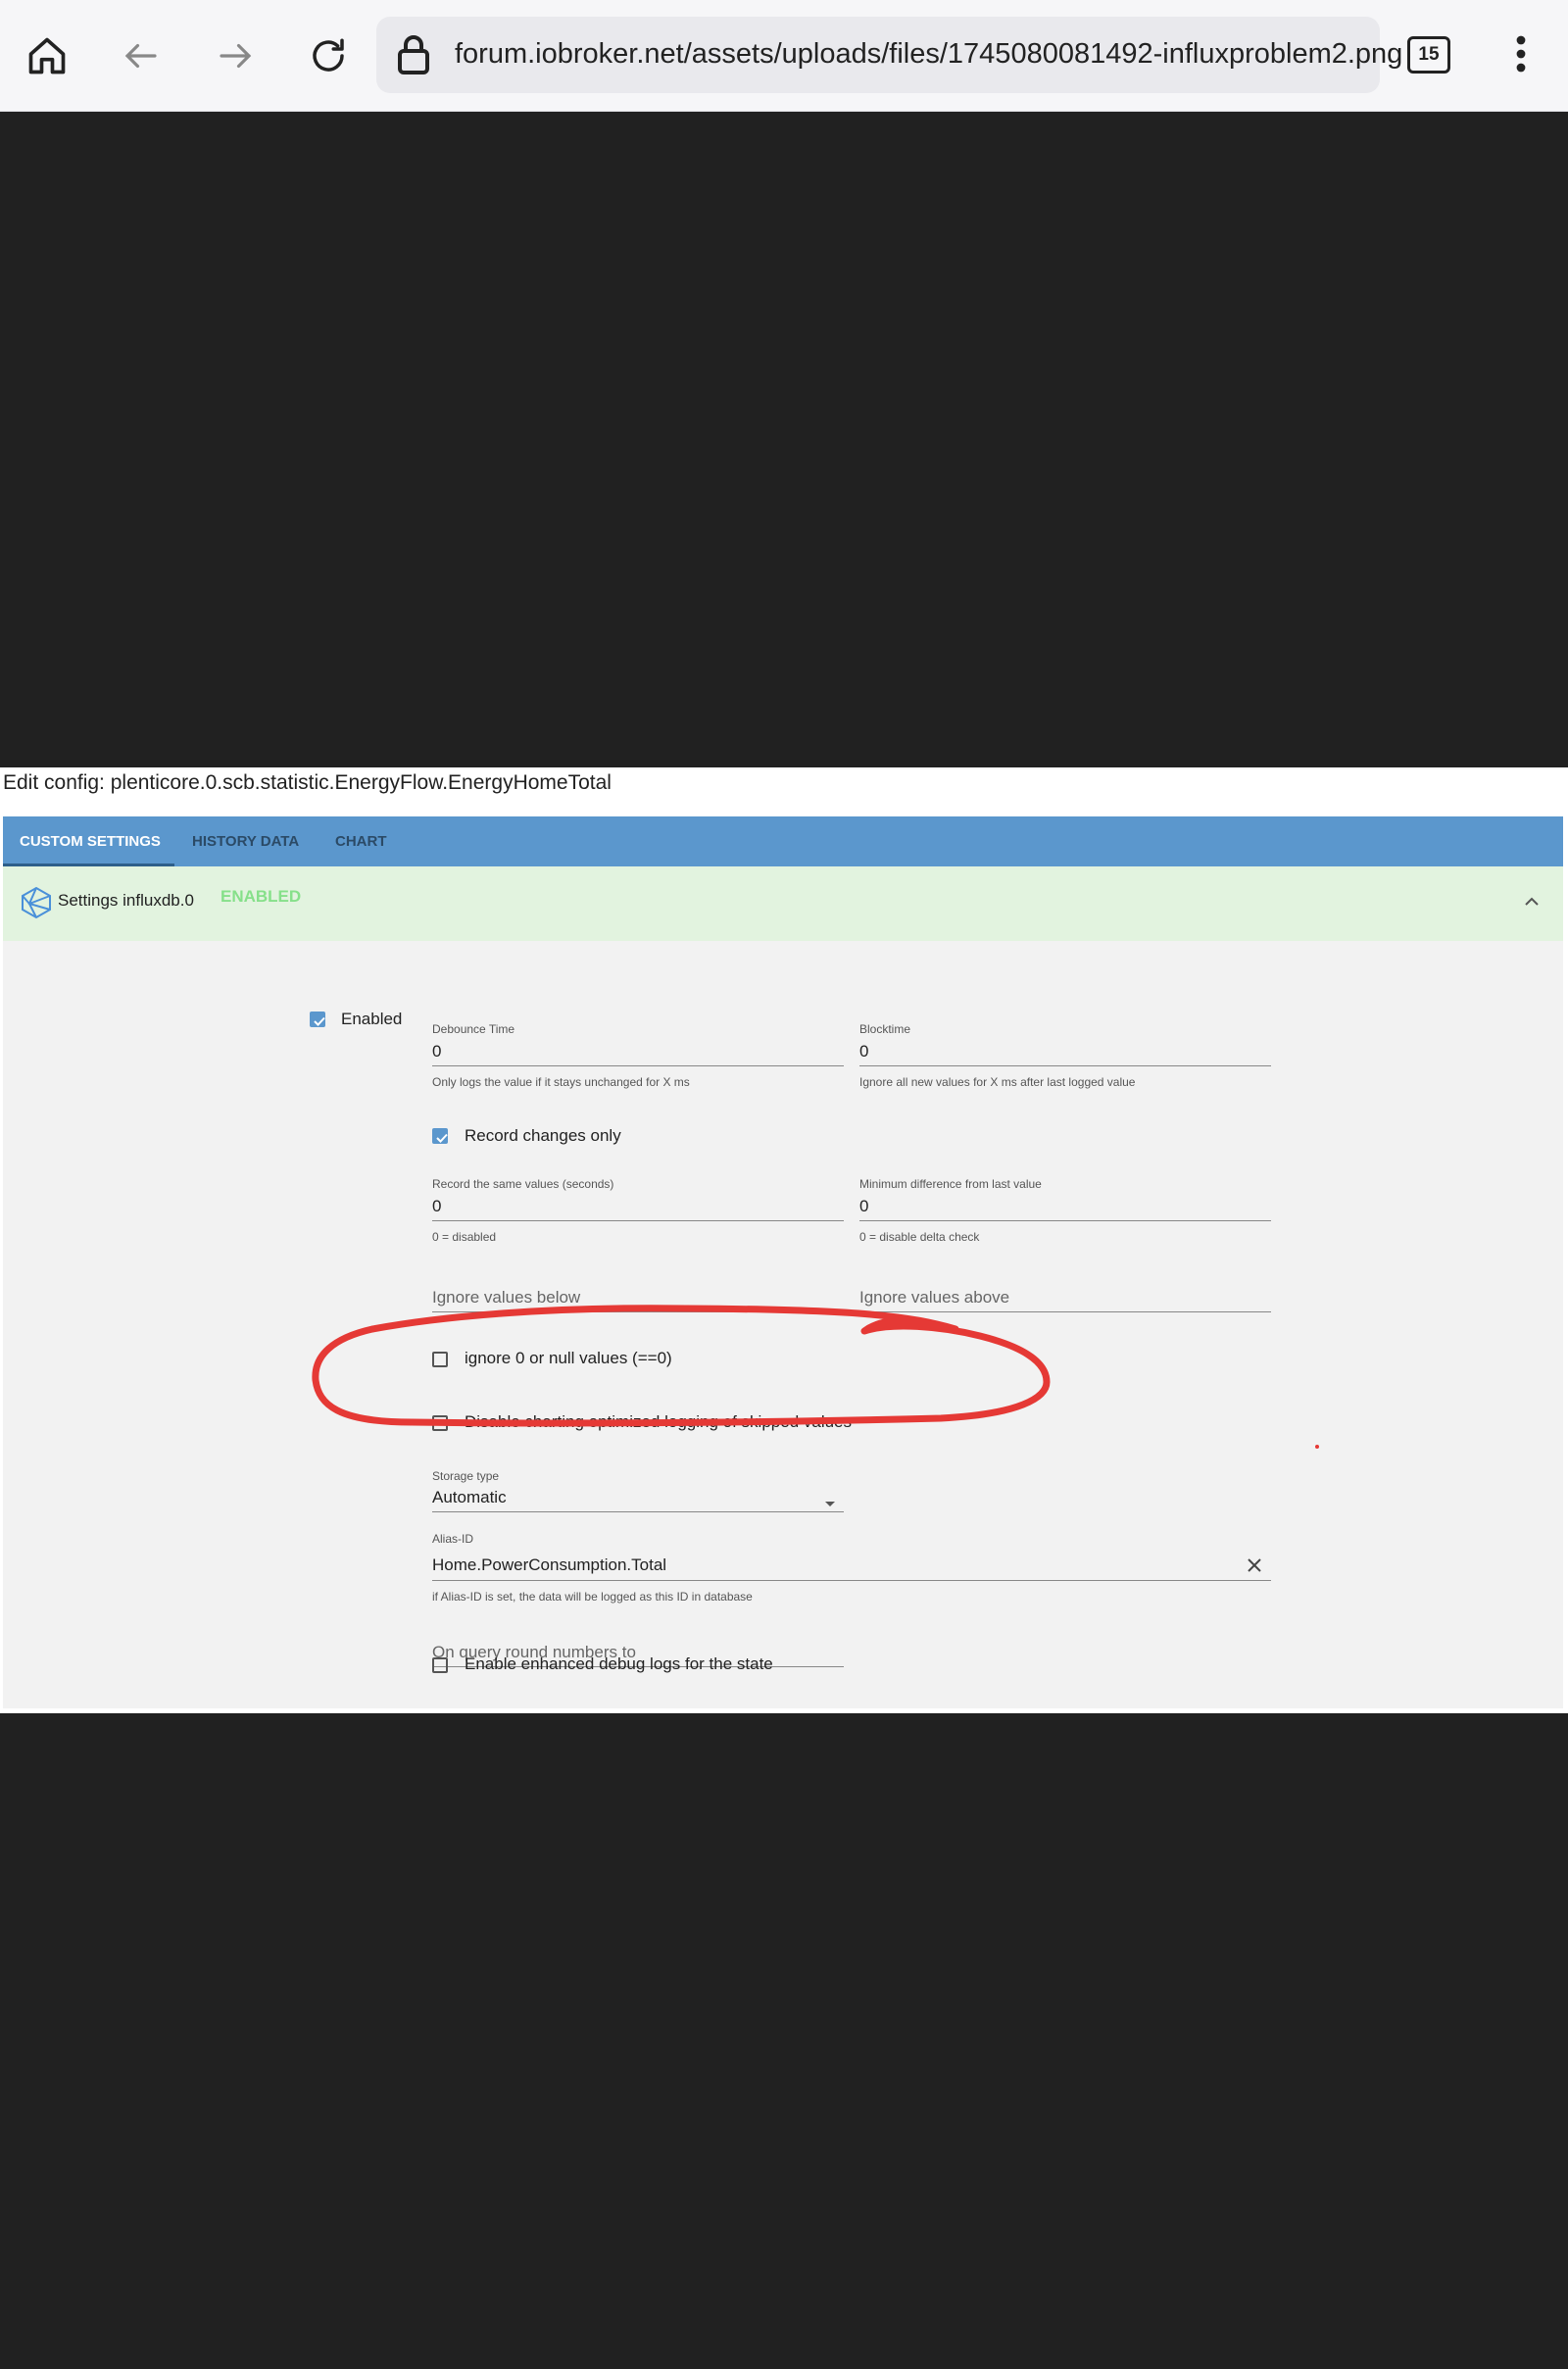 This screenshot has width=1568, height=2369. Describe the element at coordinates (1521, 56) in the screenshot. I see `more-menu-icon` at that location.